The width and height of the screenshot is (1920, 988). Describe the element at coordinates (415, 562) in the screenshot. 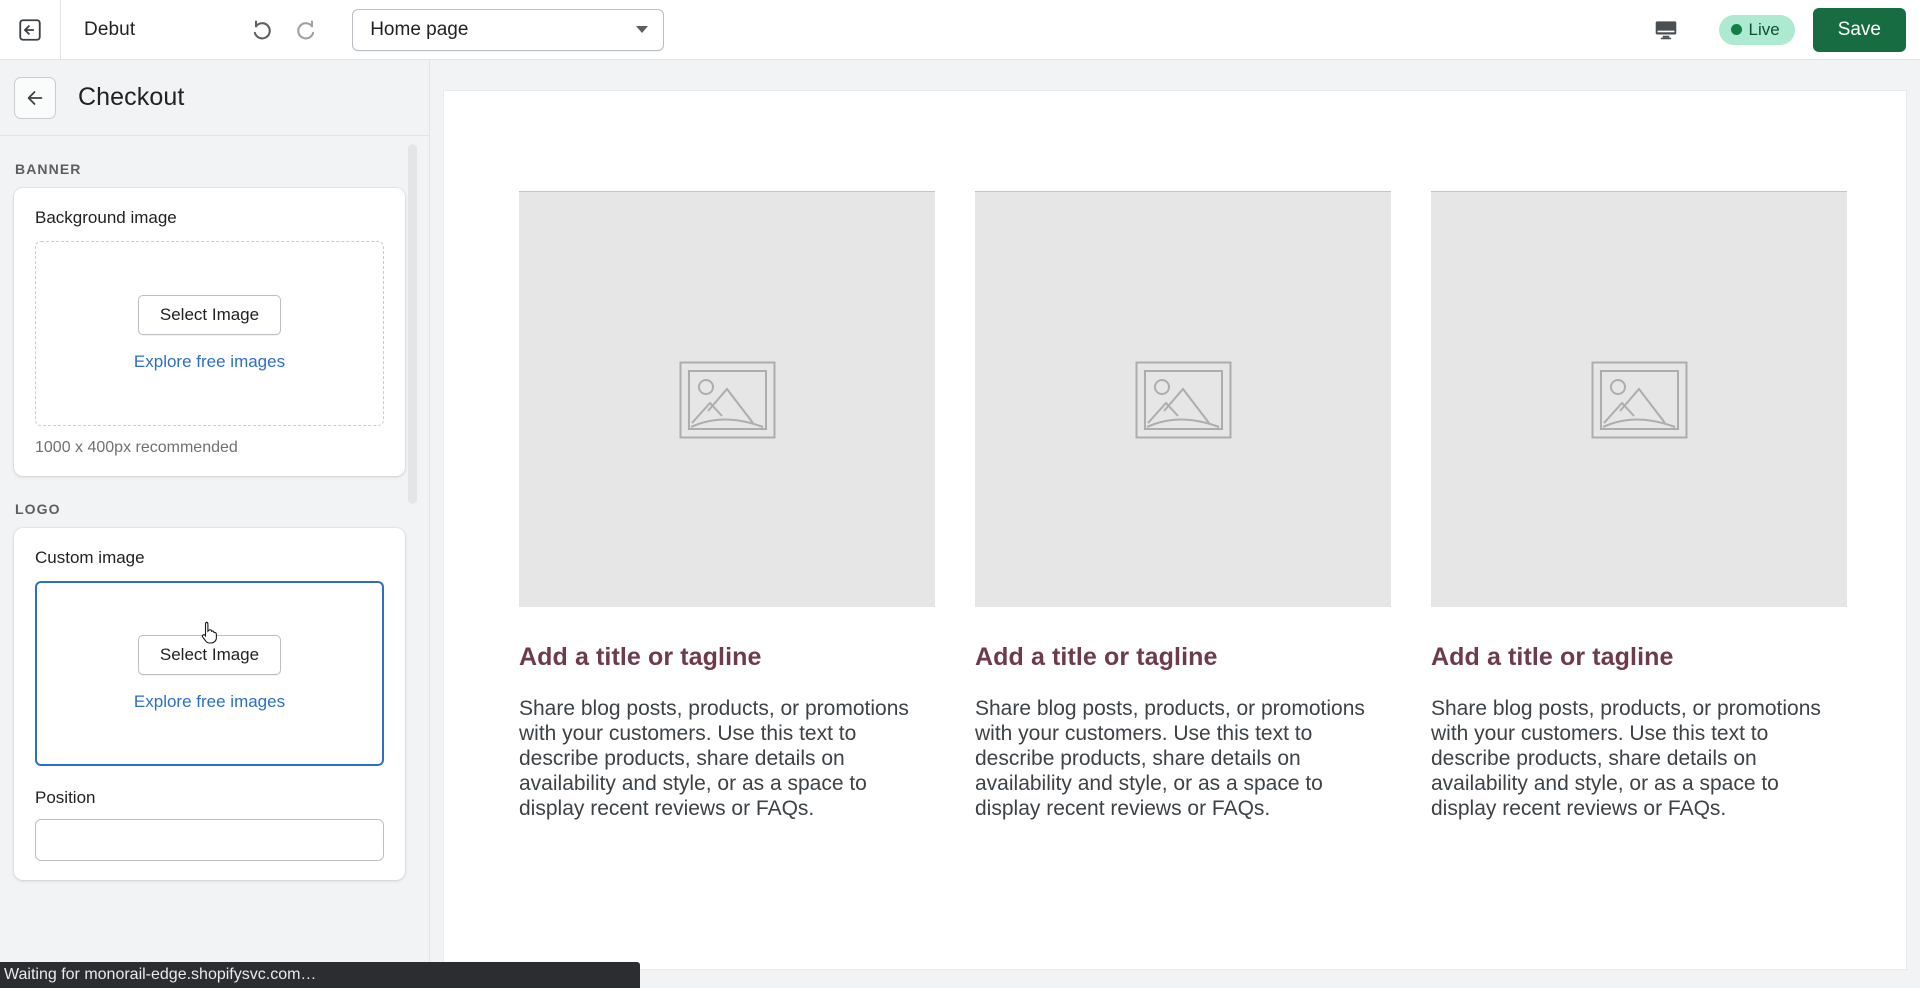

I see `sidebar-scrollbar-track` at that location.